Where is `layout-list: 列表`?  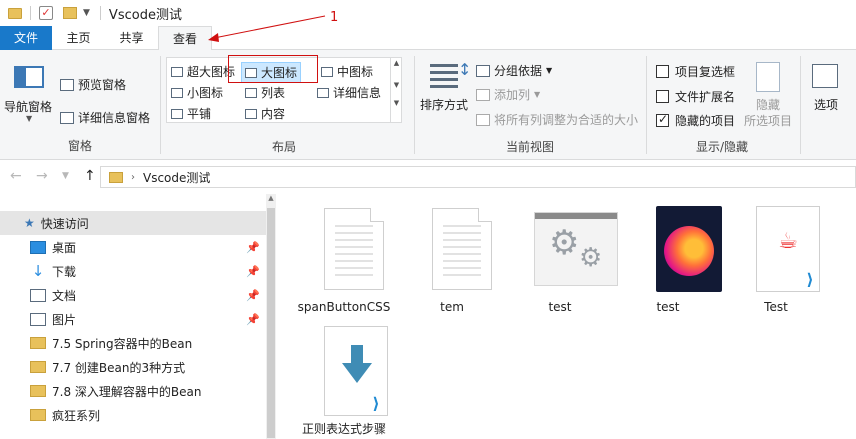 layout-list: 列表 is located at coordinates (265, 92).